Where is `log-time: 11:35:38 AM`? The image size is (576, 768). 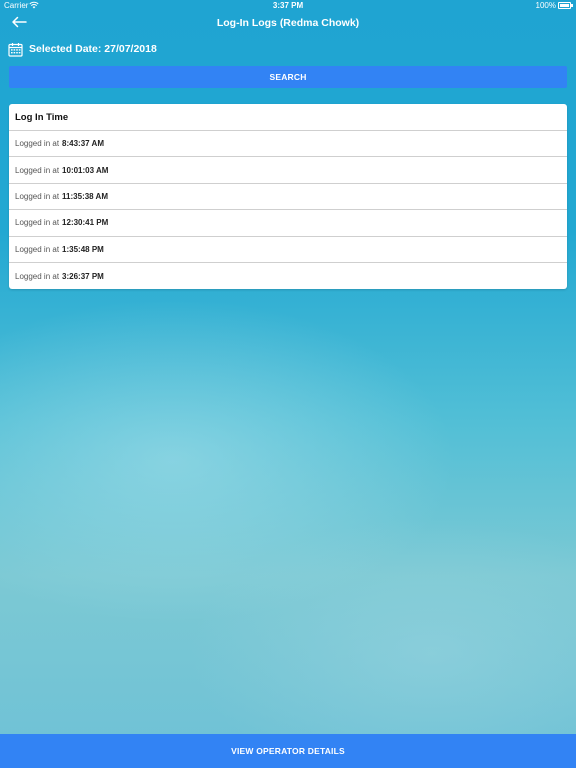 log-time: 11:35:38 AM is located at coordinates (85, 196).